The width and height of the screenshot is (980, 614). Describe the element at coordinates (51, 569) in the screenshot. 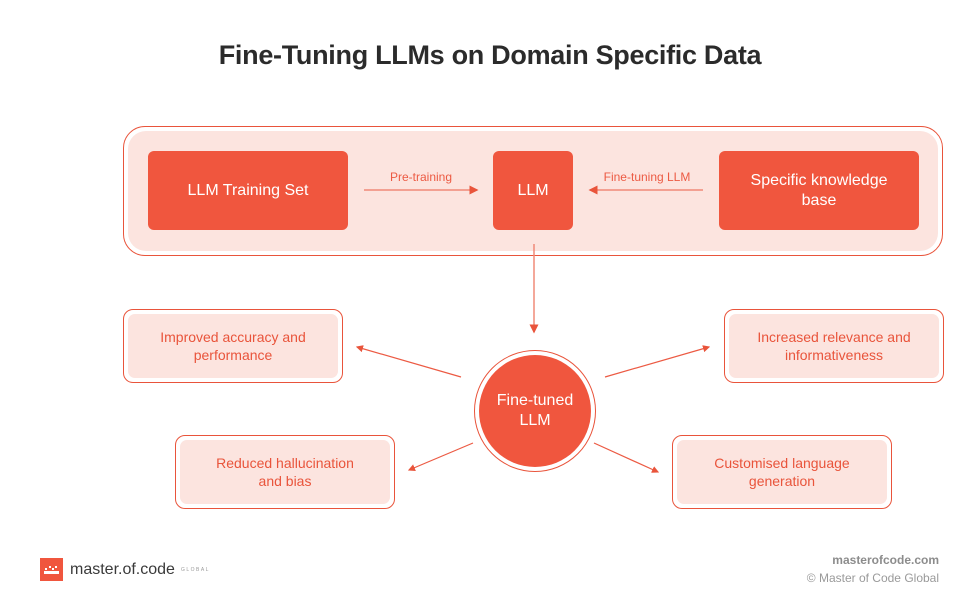

I see `logo-mark-icon` at that location.